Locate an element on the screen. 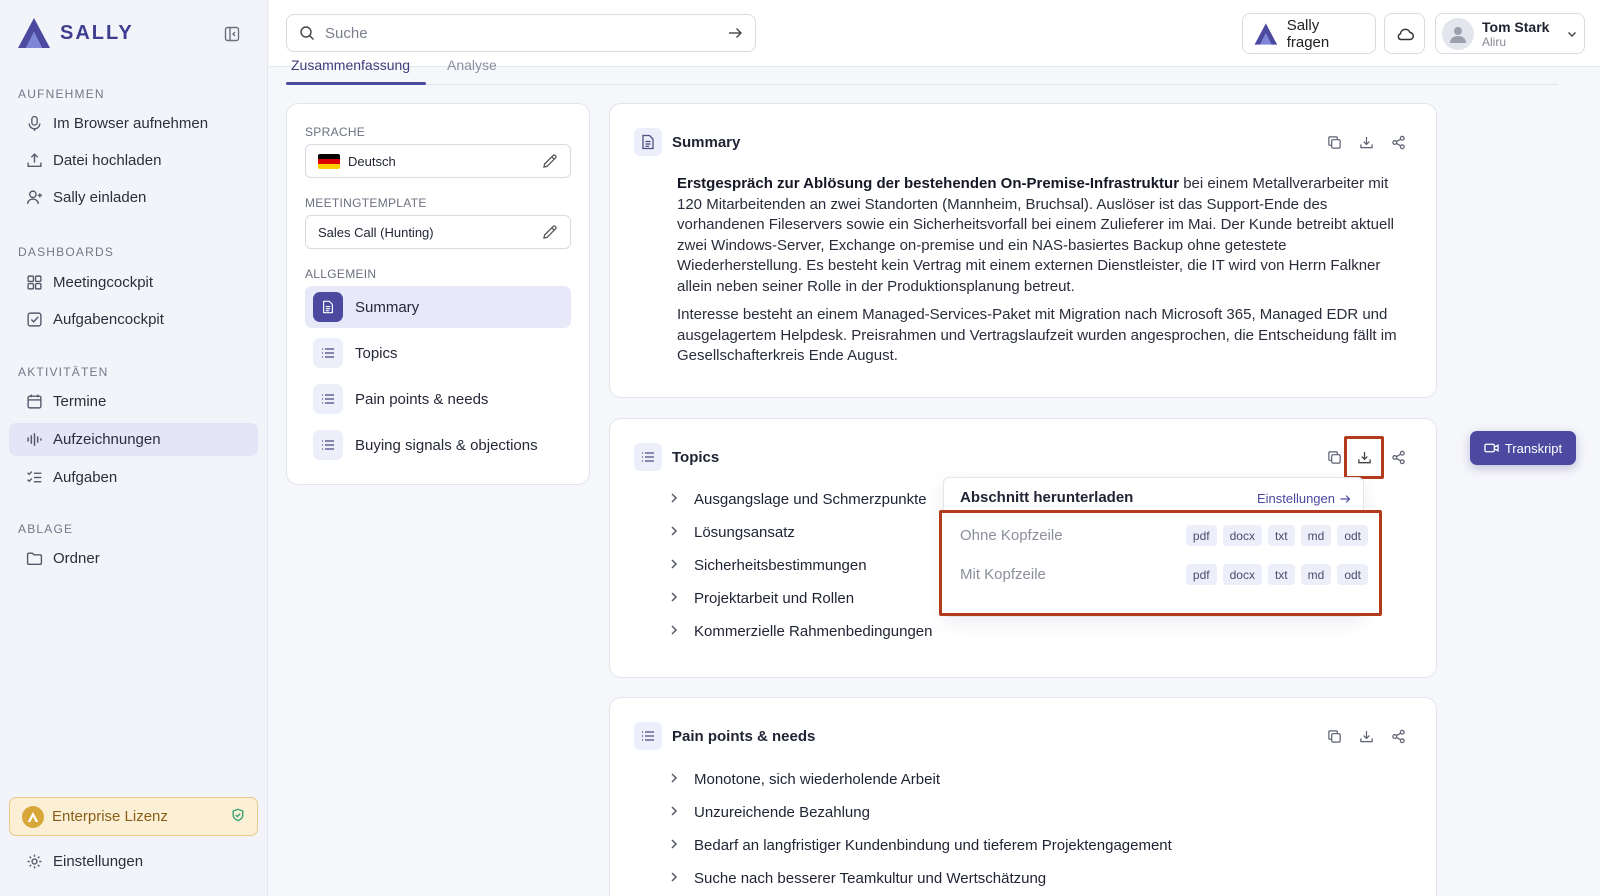  card-title: Pain points & needs is located at coordinates (744, 736).